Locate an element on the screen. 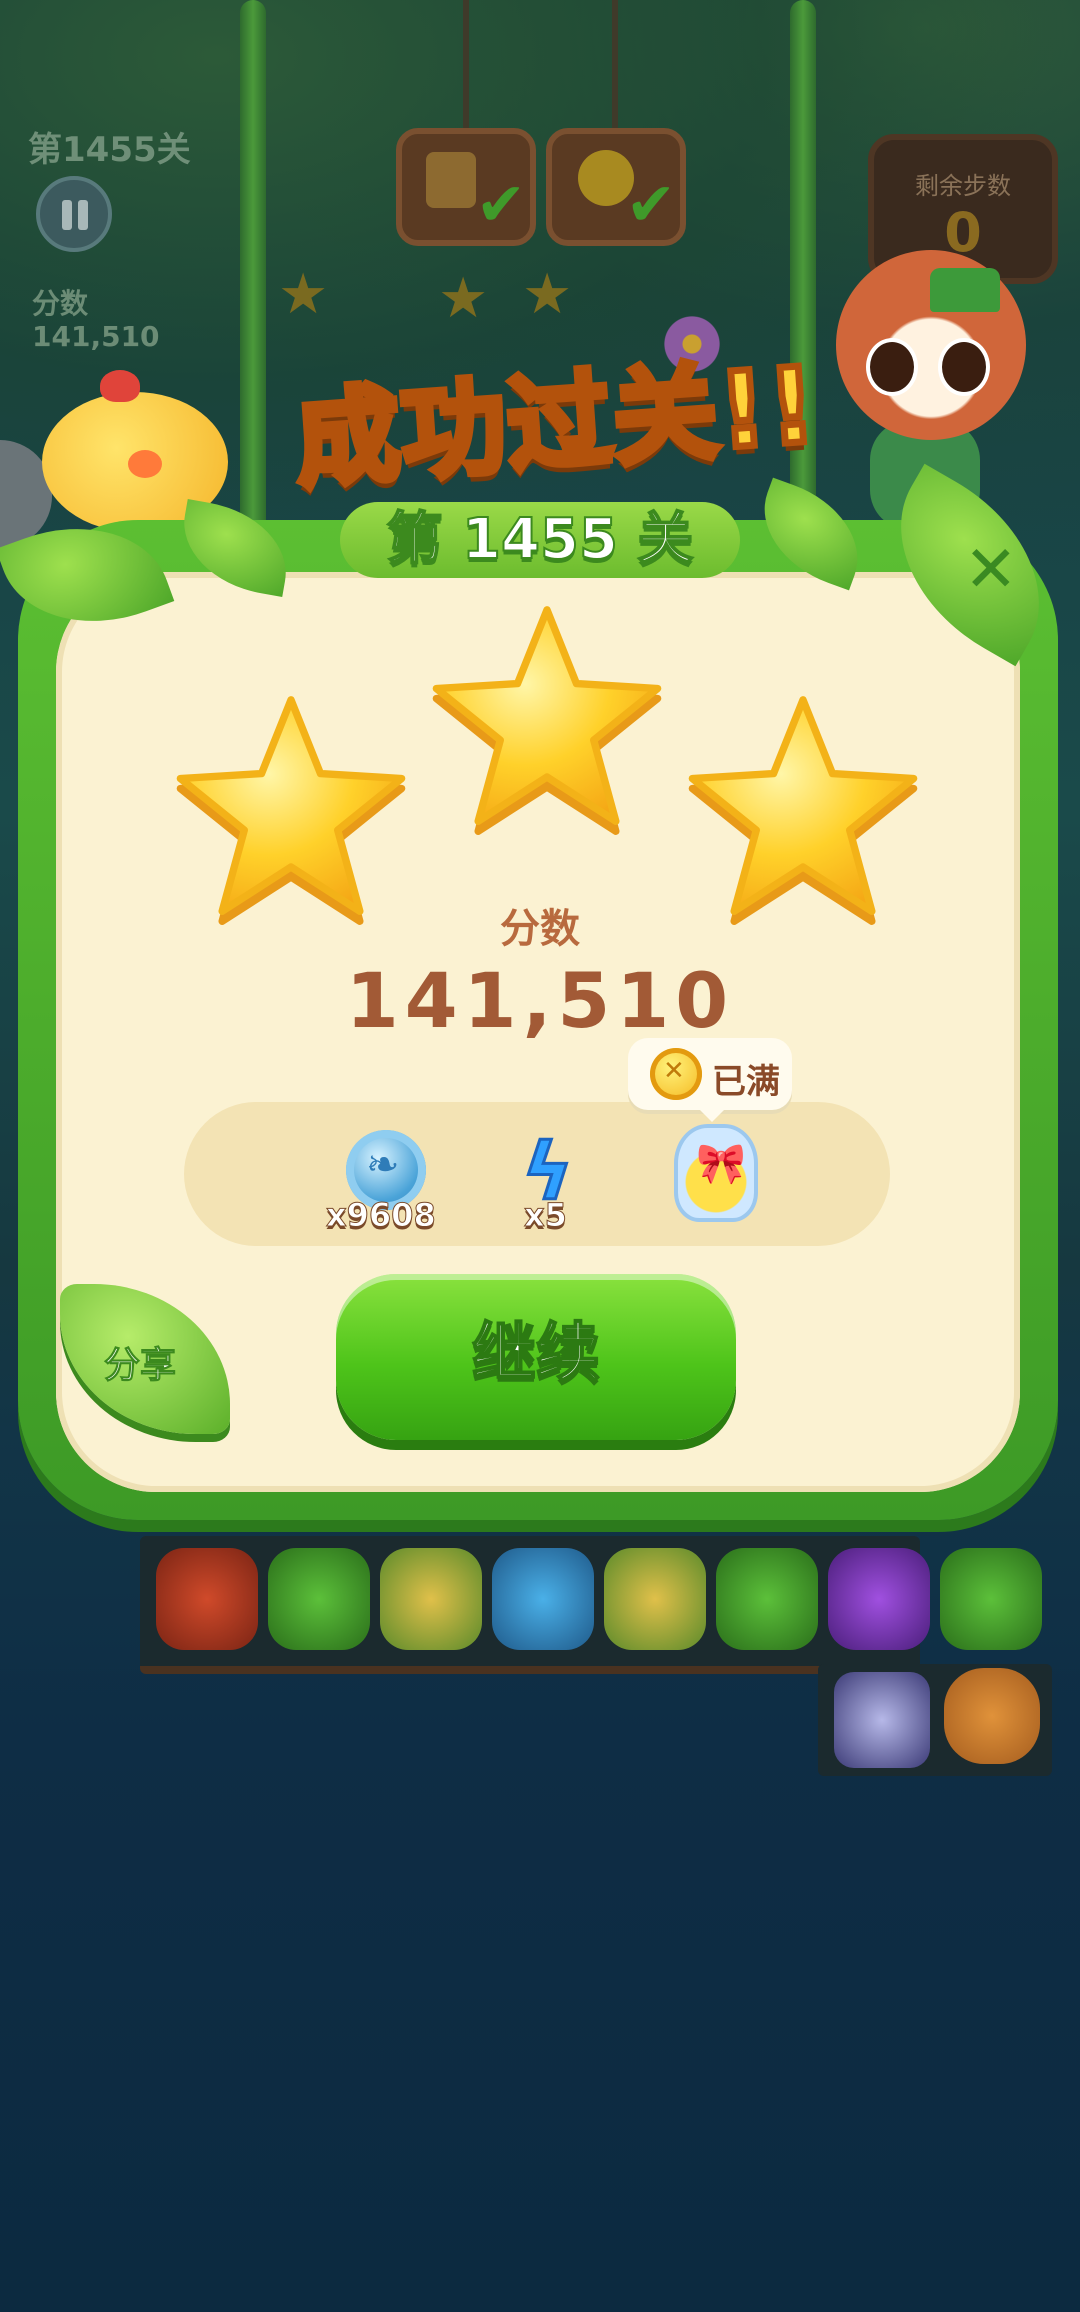 The height and width of the screenshot is (2312, 1080). reward-coin-count: x9608 is located at coordinates (381, 1215).